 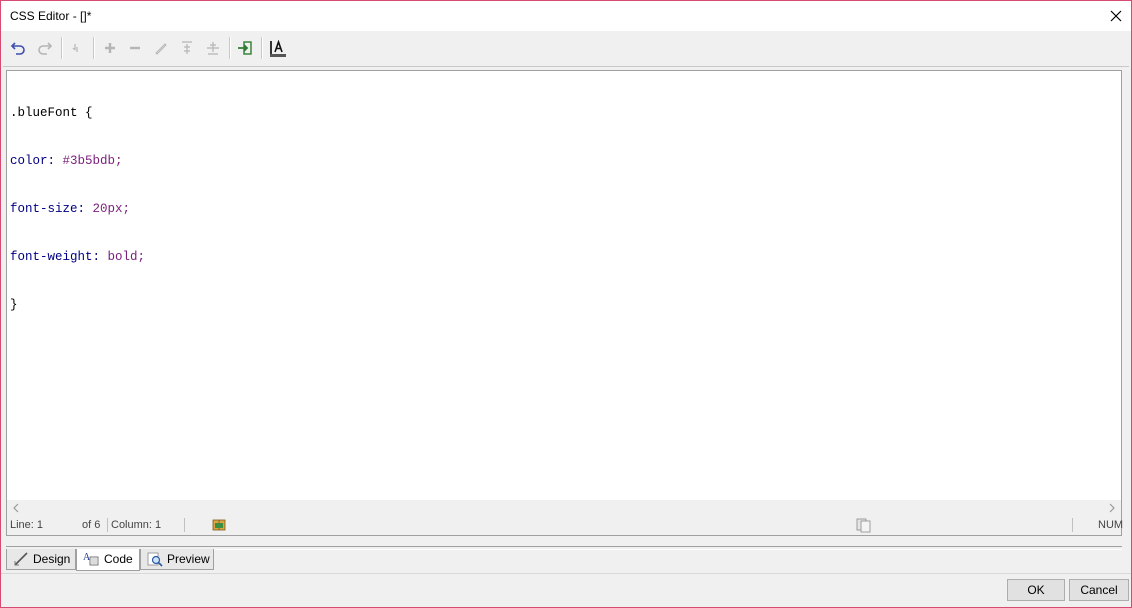 What do you see at coordinates (566, 66) in the screenshot?
I see `toolbar-divider` at bounding box center [566, 66].